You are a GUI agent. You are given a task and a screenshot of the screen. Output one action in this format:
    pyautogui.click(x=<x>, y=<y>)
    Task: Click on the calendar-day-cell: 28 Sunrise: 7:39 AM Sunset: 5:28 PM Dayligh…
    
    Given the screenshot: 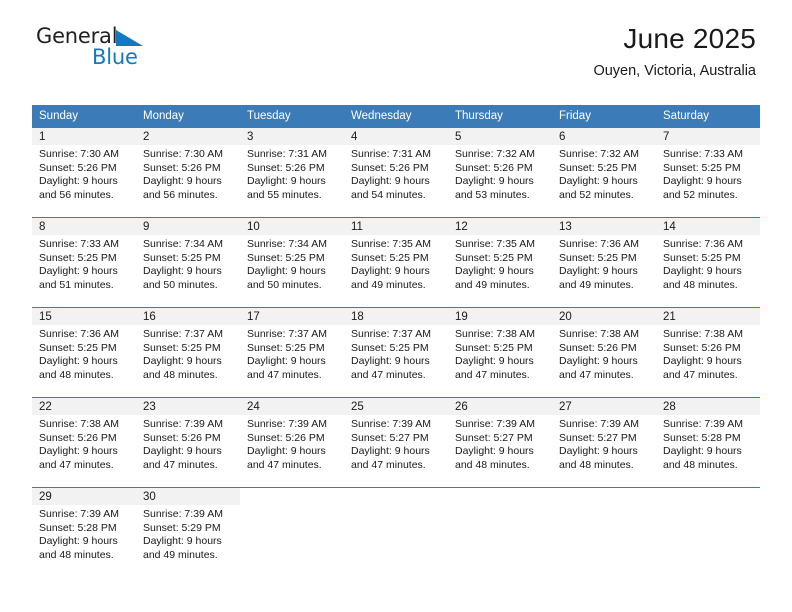 What is the action you would take?
    pyautogui.click(x=708, y=442)
    